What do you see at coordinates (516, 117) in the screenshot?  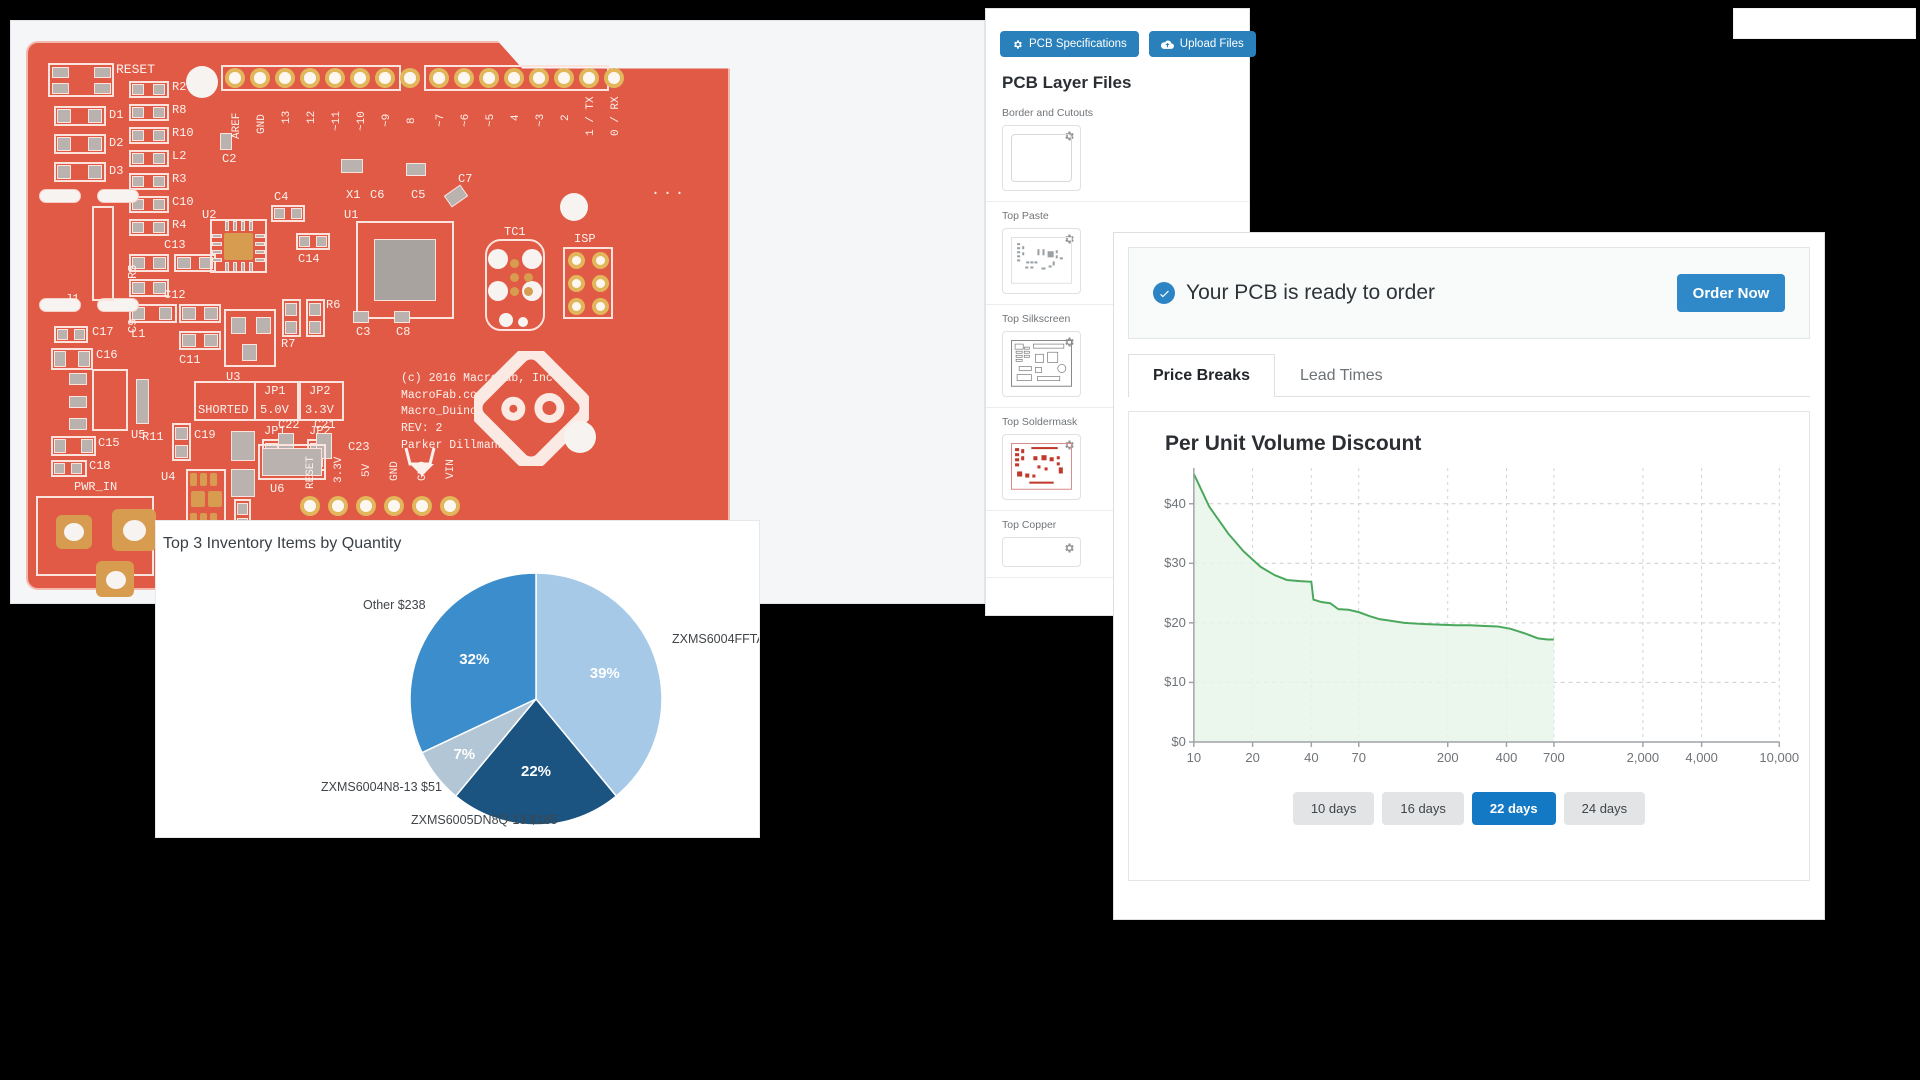 I see `silk-pin-4: 4` at bounding box center [516, 117].